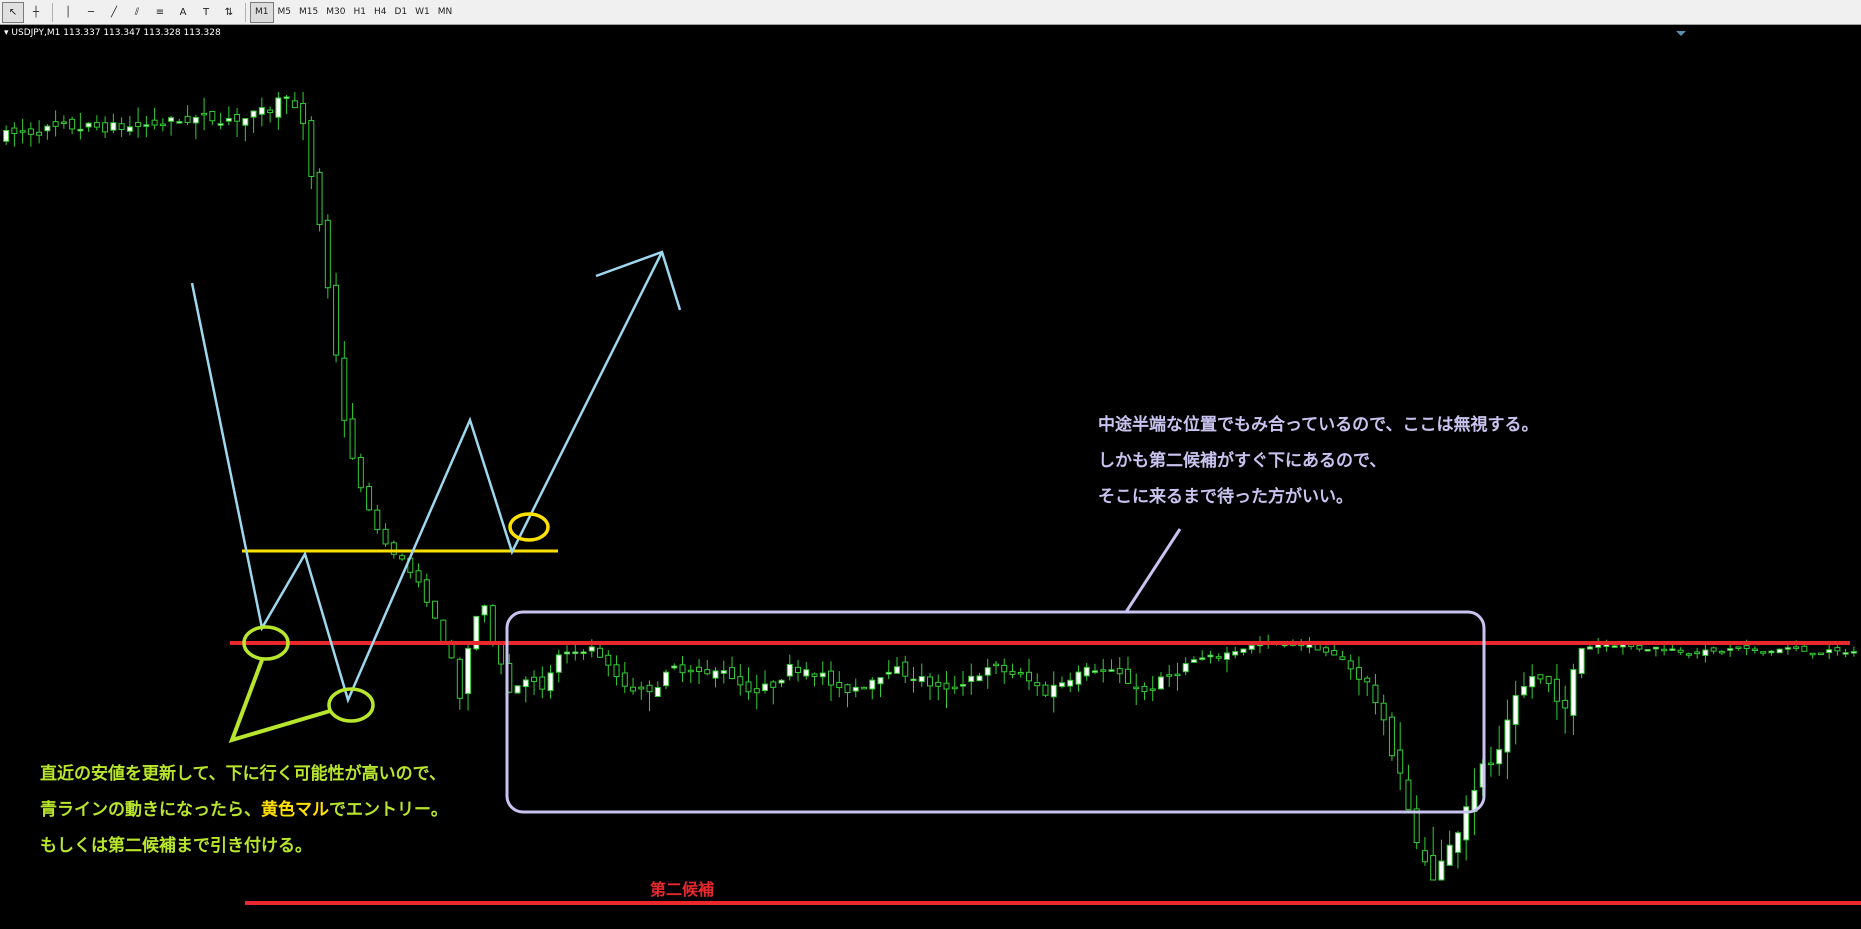 Image resolution: width=1861 pixels, height=929 pixels. Describe the element at coordinates (262, 12) in the screenshot. I see `timeframe-m1-button: M1` at that location.